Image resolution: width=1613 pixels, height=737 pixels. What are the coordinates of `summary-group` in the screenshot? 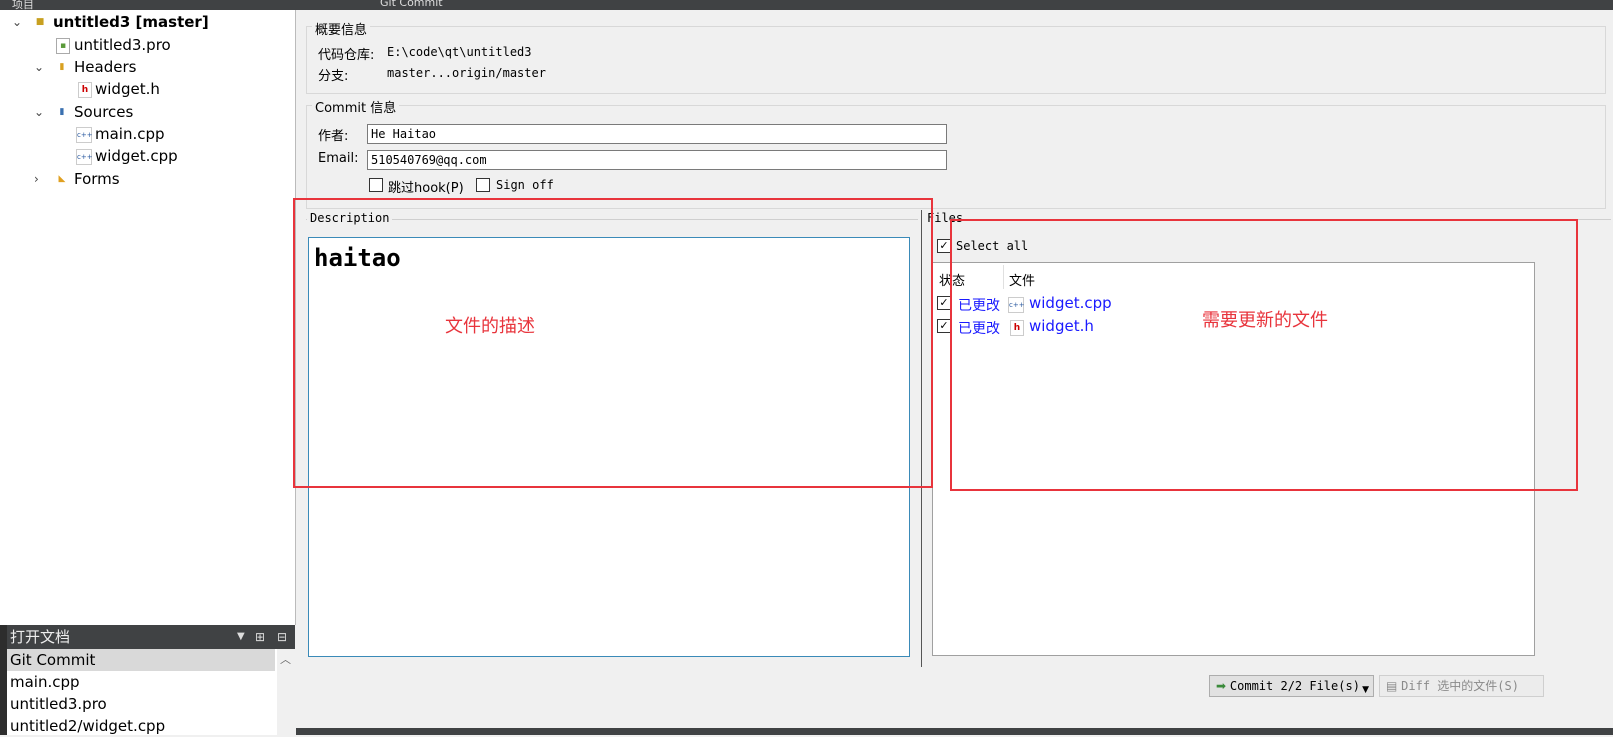 It's located at (956, 60).